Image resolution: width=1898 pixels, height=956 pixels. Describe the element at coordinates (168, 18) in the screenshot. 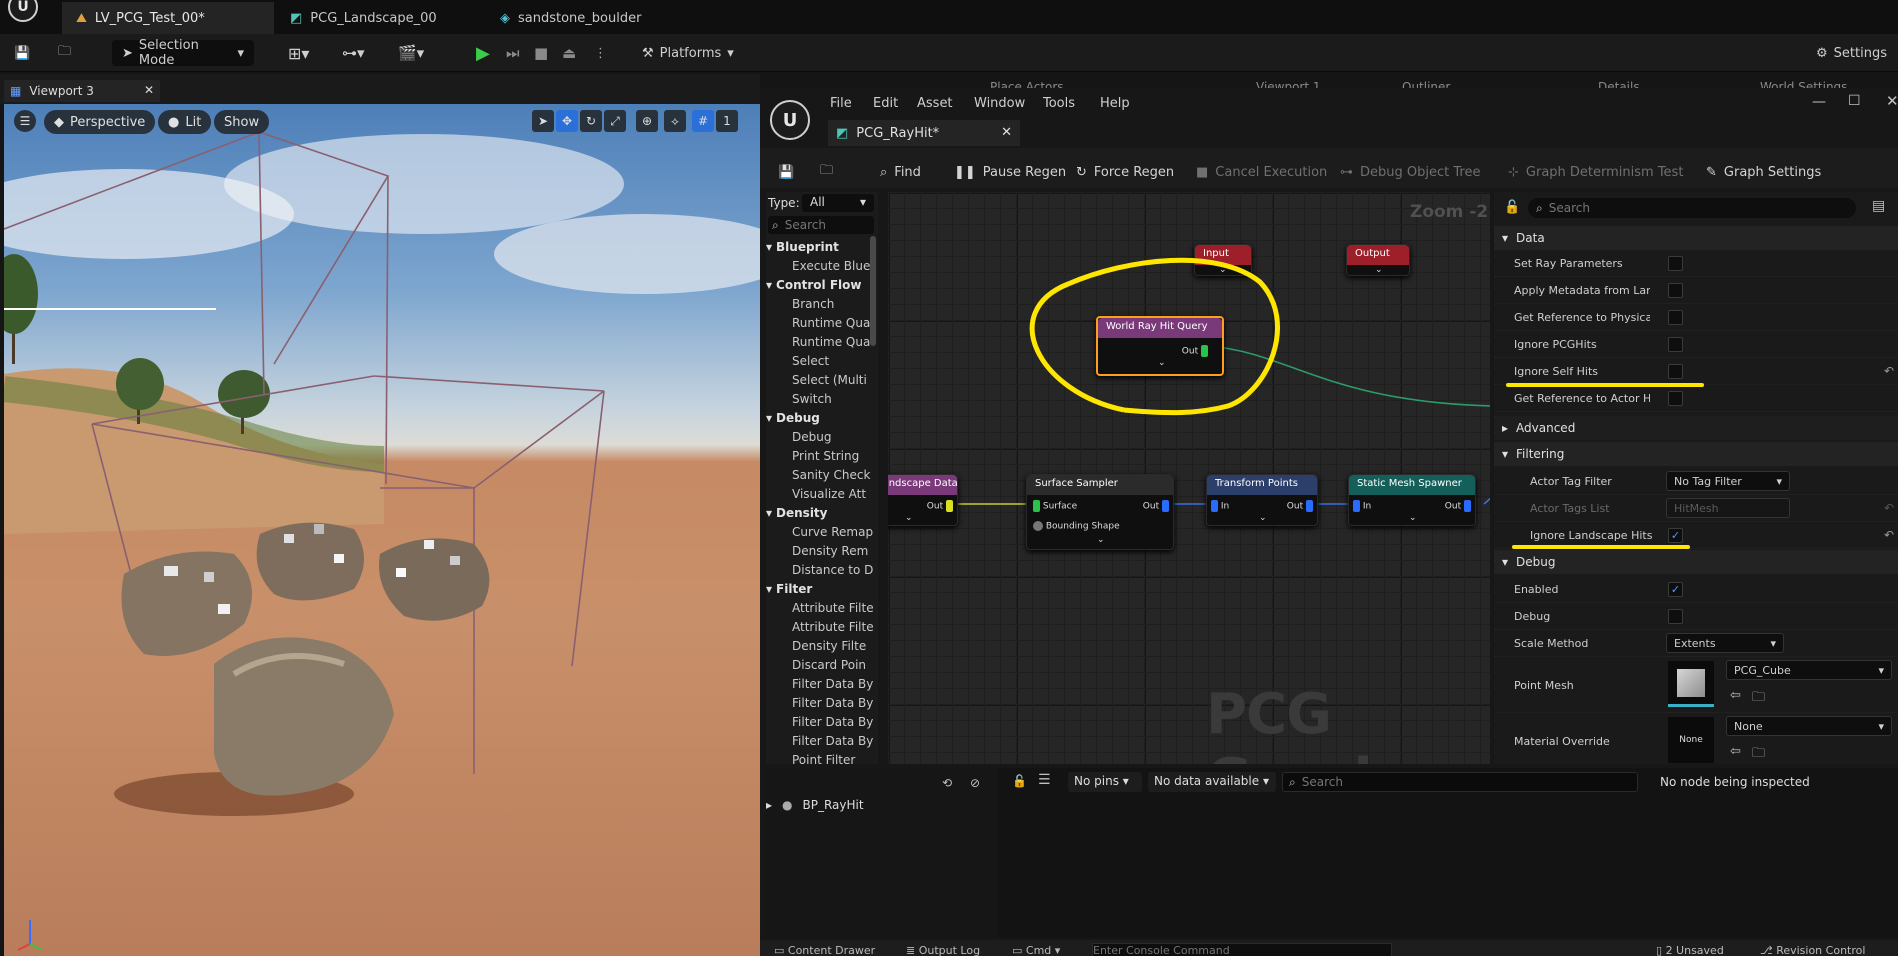

I see `tab-level: ⛰ LV_PCG_Test_00*` at that location.